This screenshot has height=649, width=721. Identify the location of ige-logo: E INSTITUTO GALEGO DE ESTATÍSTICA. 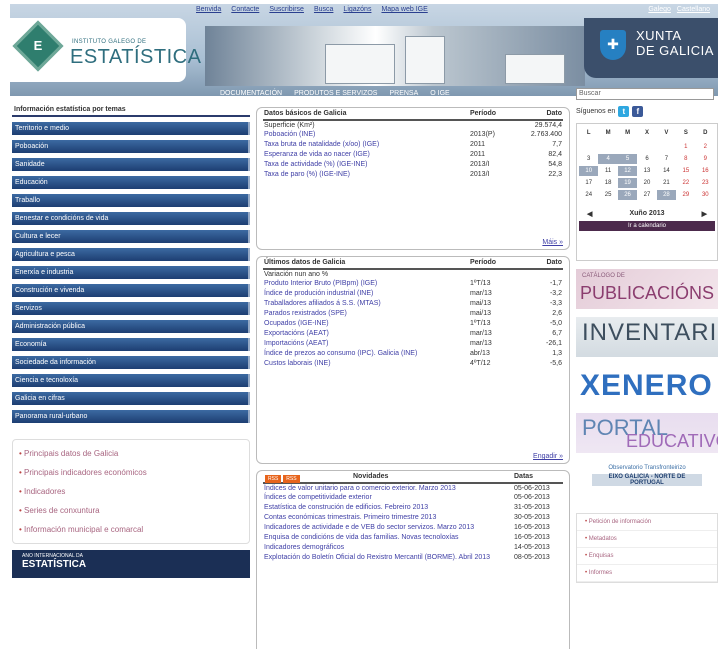
(105, 50).